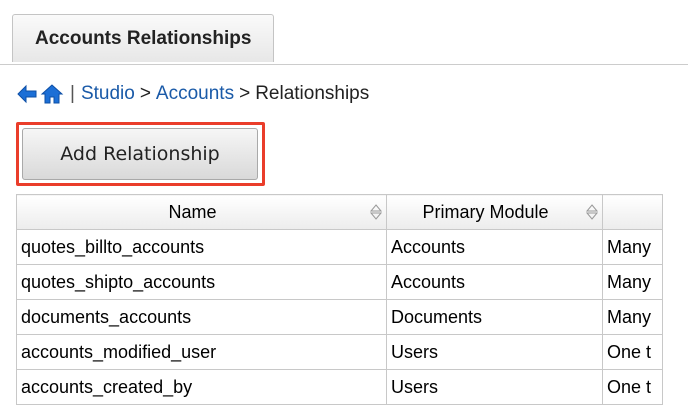  I want to click on cell-name: accounts_created_by, so click(201, 387).